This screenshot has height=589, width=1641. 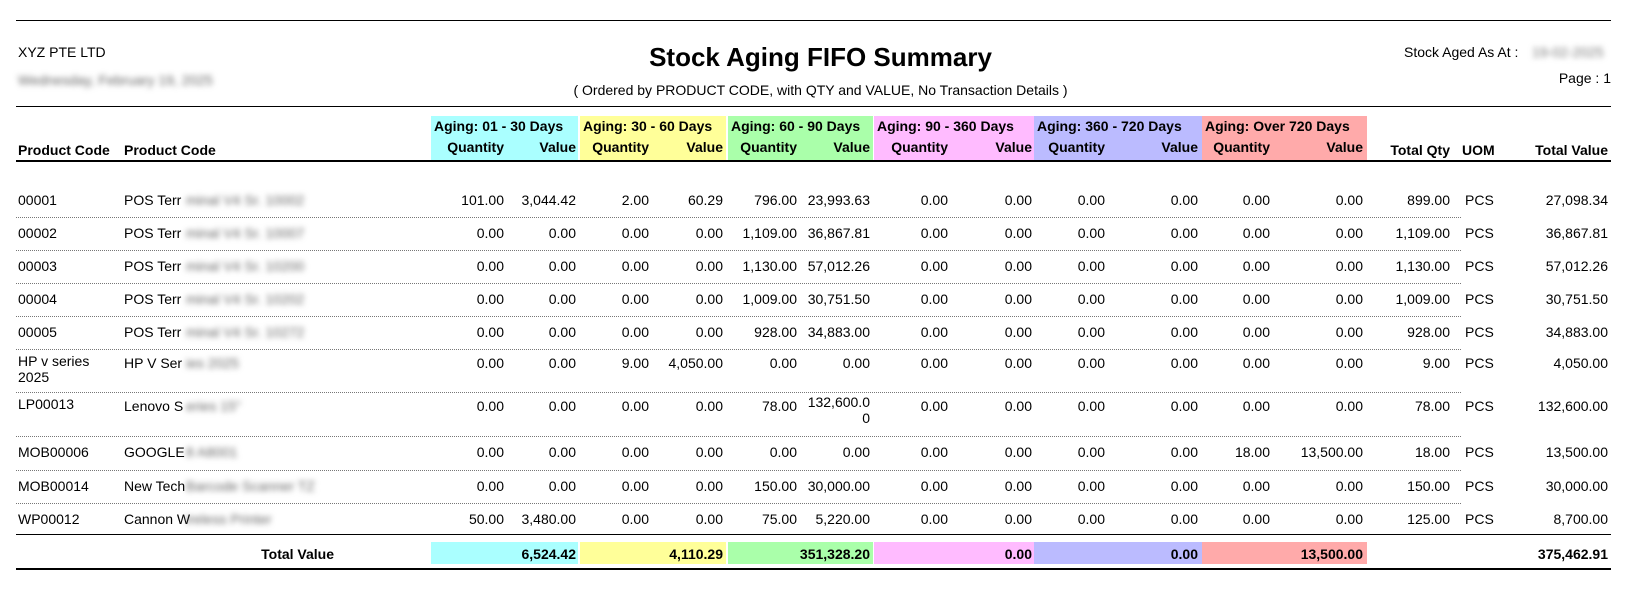 I want to click on total-value-cell: 36,867.81, so click(x=1576, y=233).